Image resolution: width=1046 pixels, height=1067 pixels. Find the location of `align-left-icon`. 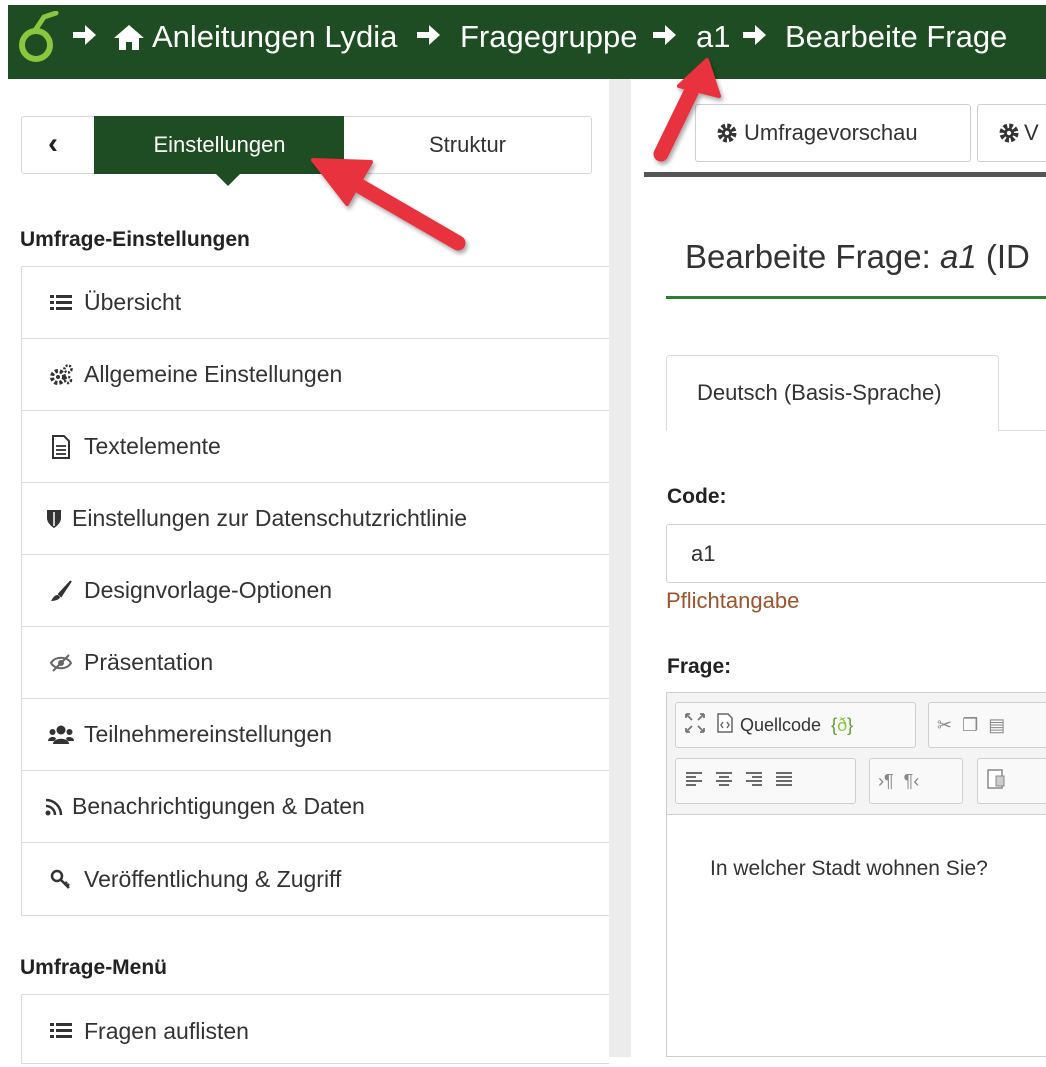

align-left-icon is located at coordinates (694, 781).